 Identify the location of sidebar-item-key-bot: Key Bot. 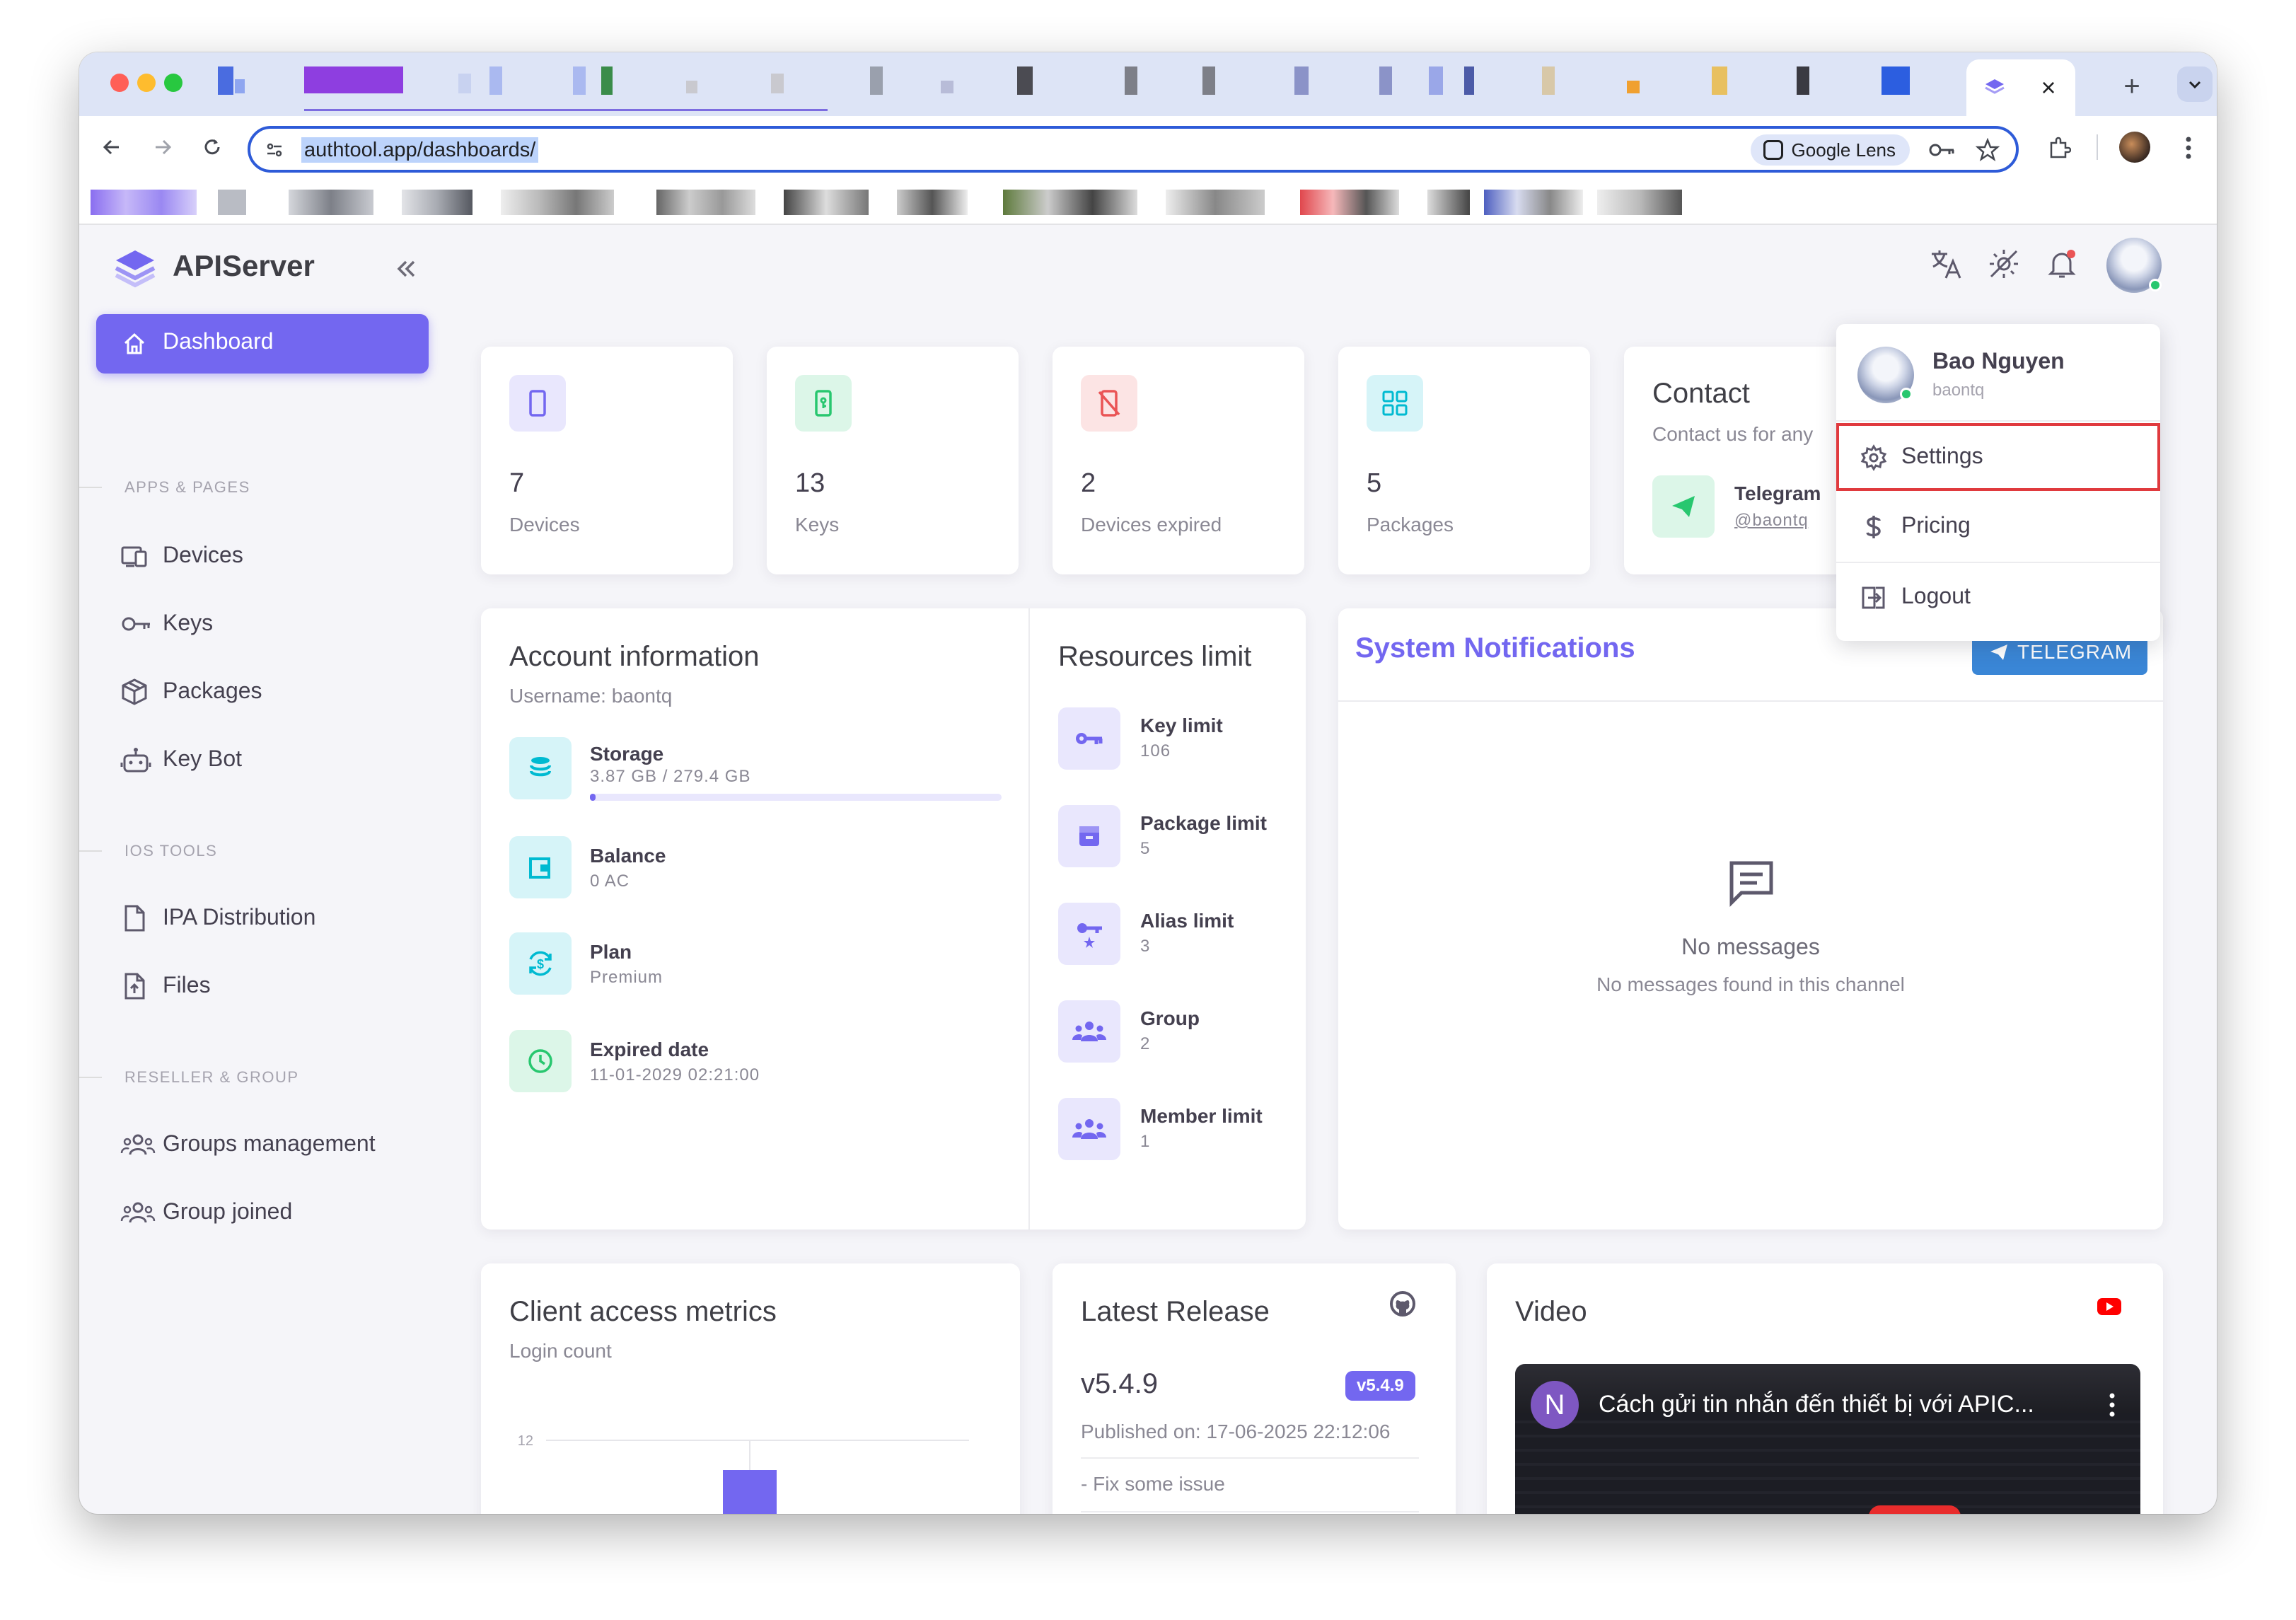
(262, 759).